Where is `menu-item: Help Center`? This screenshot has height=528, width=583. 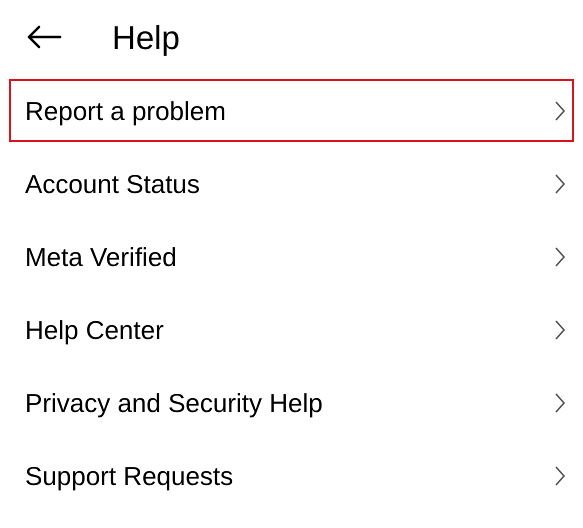 menu-item: Help Center is located at coordinates (291, 329).